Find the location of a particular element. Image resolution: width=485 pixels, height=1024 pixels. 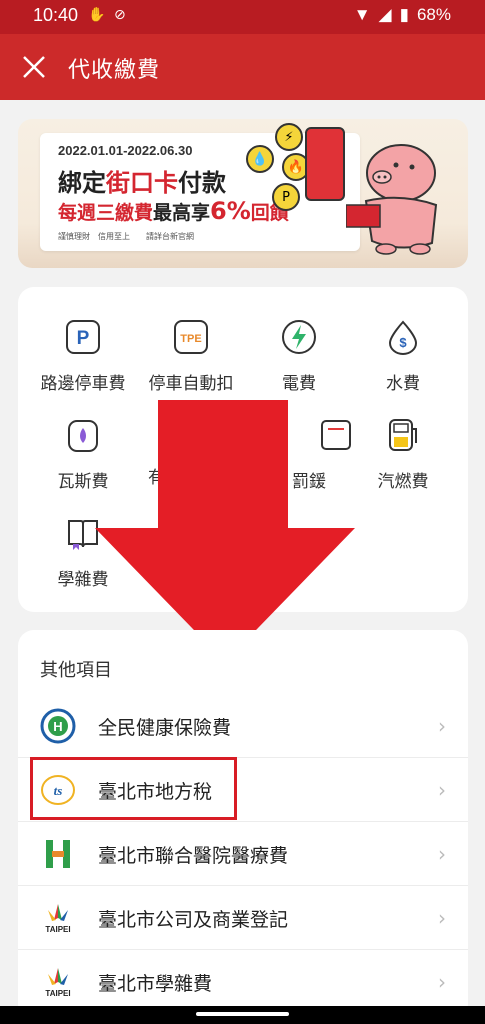

battery-icon: ▮ is located at coordinates (404, 14).